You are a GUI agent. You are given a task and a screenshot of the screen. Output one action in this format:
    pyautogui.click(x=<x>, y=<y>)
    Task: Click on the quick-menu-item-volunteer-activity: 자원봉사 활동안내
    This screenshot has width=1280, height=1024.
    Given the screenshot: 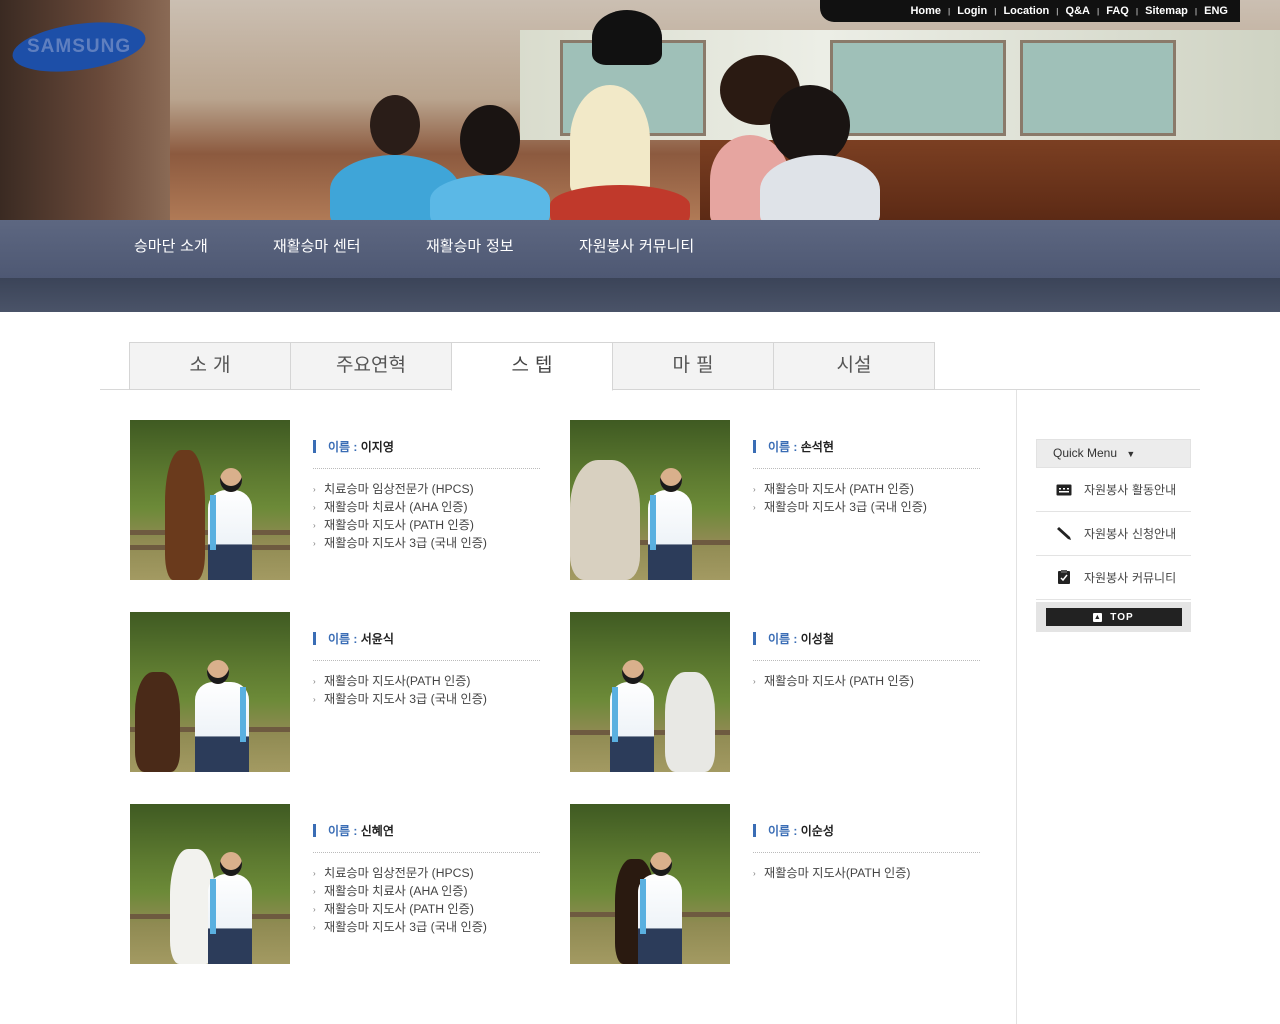 What is the action you would take?
    pyautogui.click(x=1113, y=490)
    